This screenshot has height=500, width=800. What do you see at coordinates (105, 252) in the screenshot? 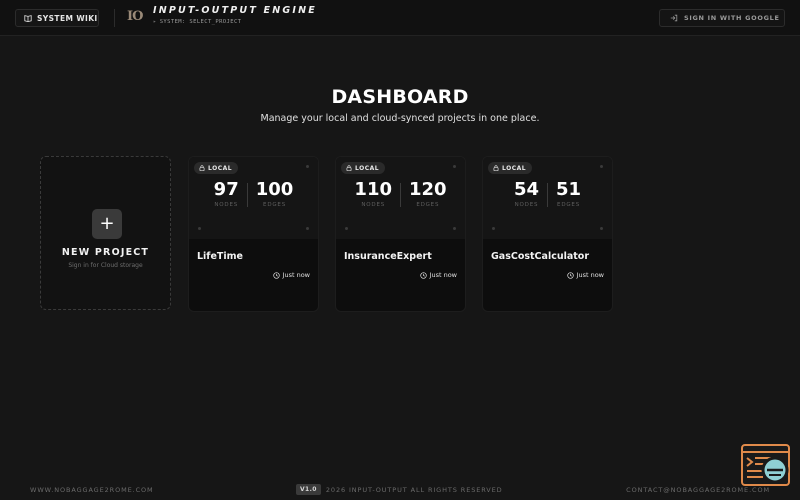
I see `new-project-label: NEW PROJECT` at bounding box center [105, 252].